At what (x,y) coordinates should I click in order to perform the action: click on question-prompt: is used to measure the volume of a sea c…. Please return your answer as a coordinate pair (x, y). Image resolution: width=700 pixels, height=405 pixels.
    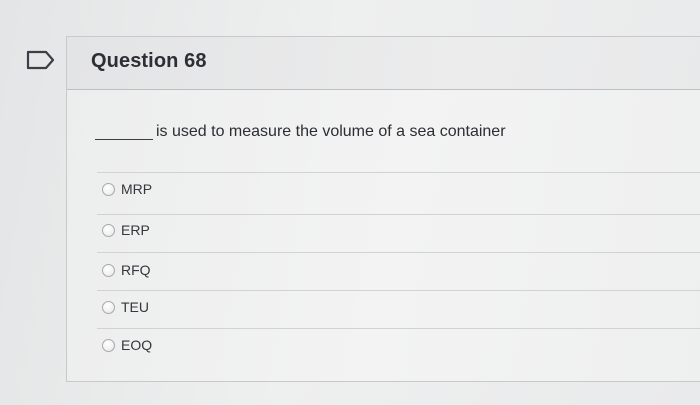
    Looking at the image, I should click on (300, 134).